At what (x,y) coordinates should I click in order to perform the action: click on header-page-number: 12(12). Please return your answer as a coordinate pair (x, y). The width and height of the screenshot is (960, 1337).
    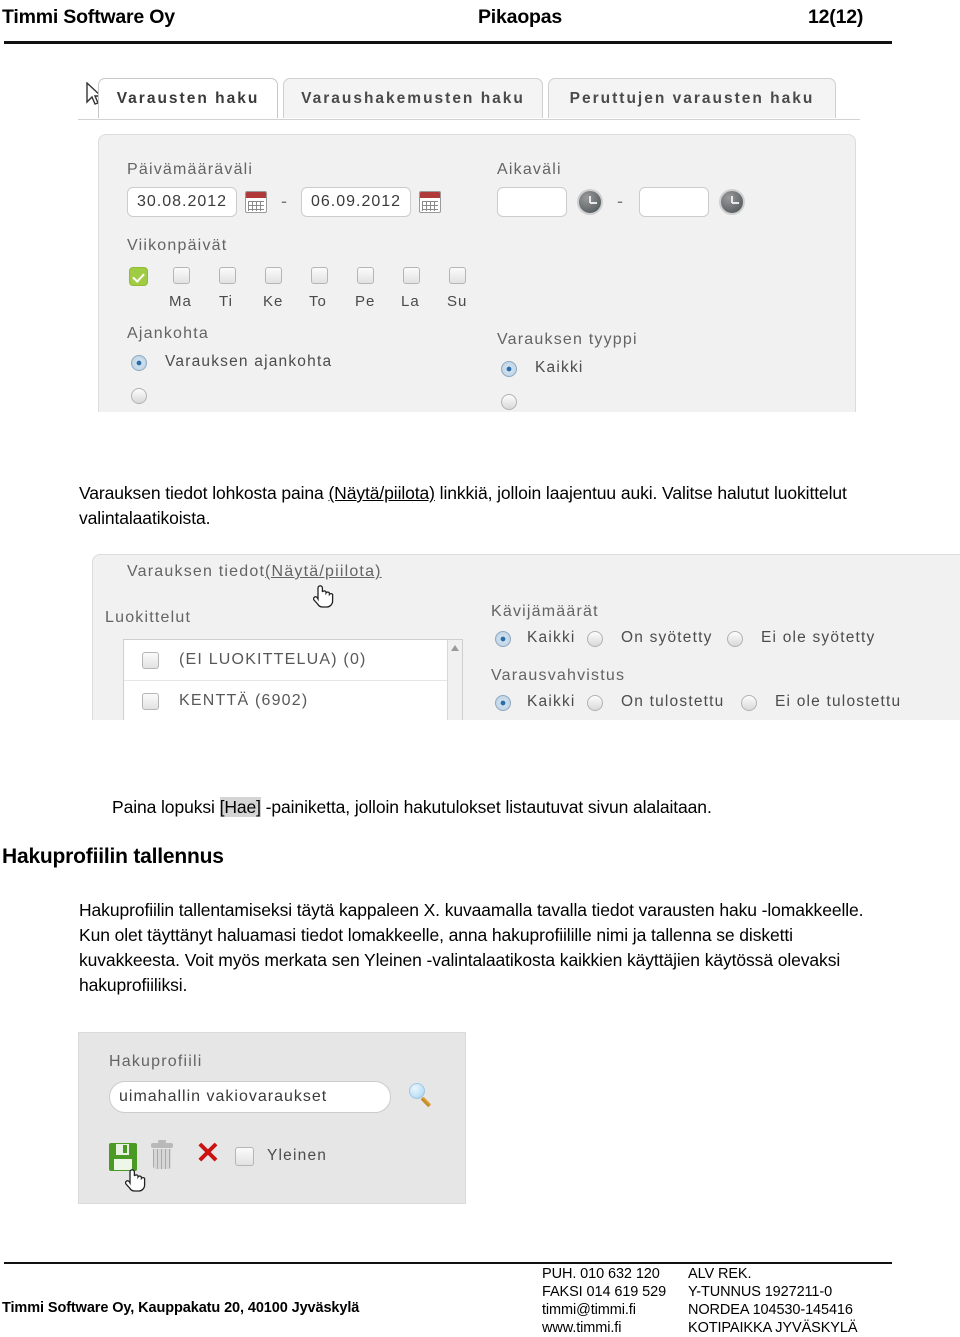
    Looking at the image, I should click on (836, 17).